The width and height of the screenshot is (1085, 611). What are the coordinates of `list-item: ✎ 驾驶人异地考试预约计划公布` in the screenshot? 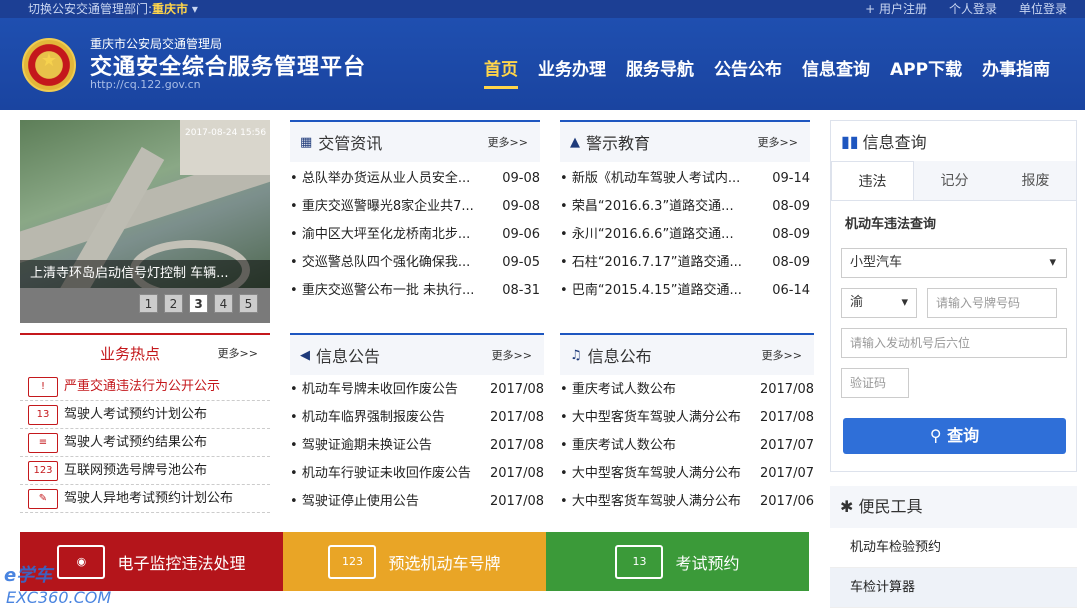 It's located at (145, 499).